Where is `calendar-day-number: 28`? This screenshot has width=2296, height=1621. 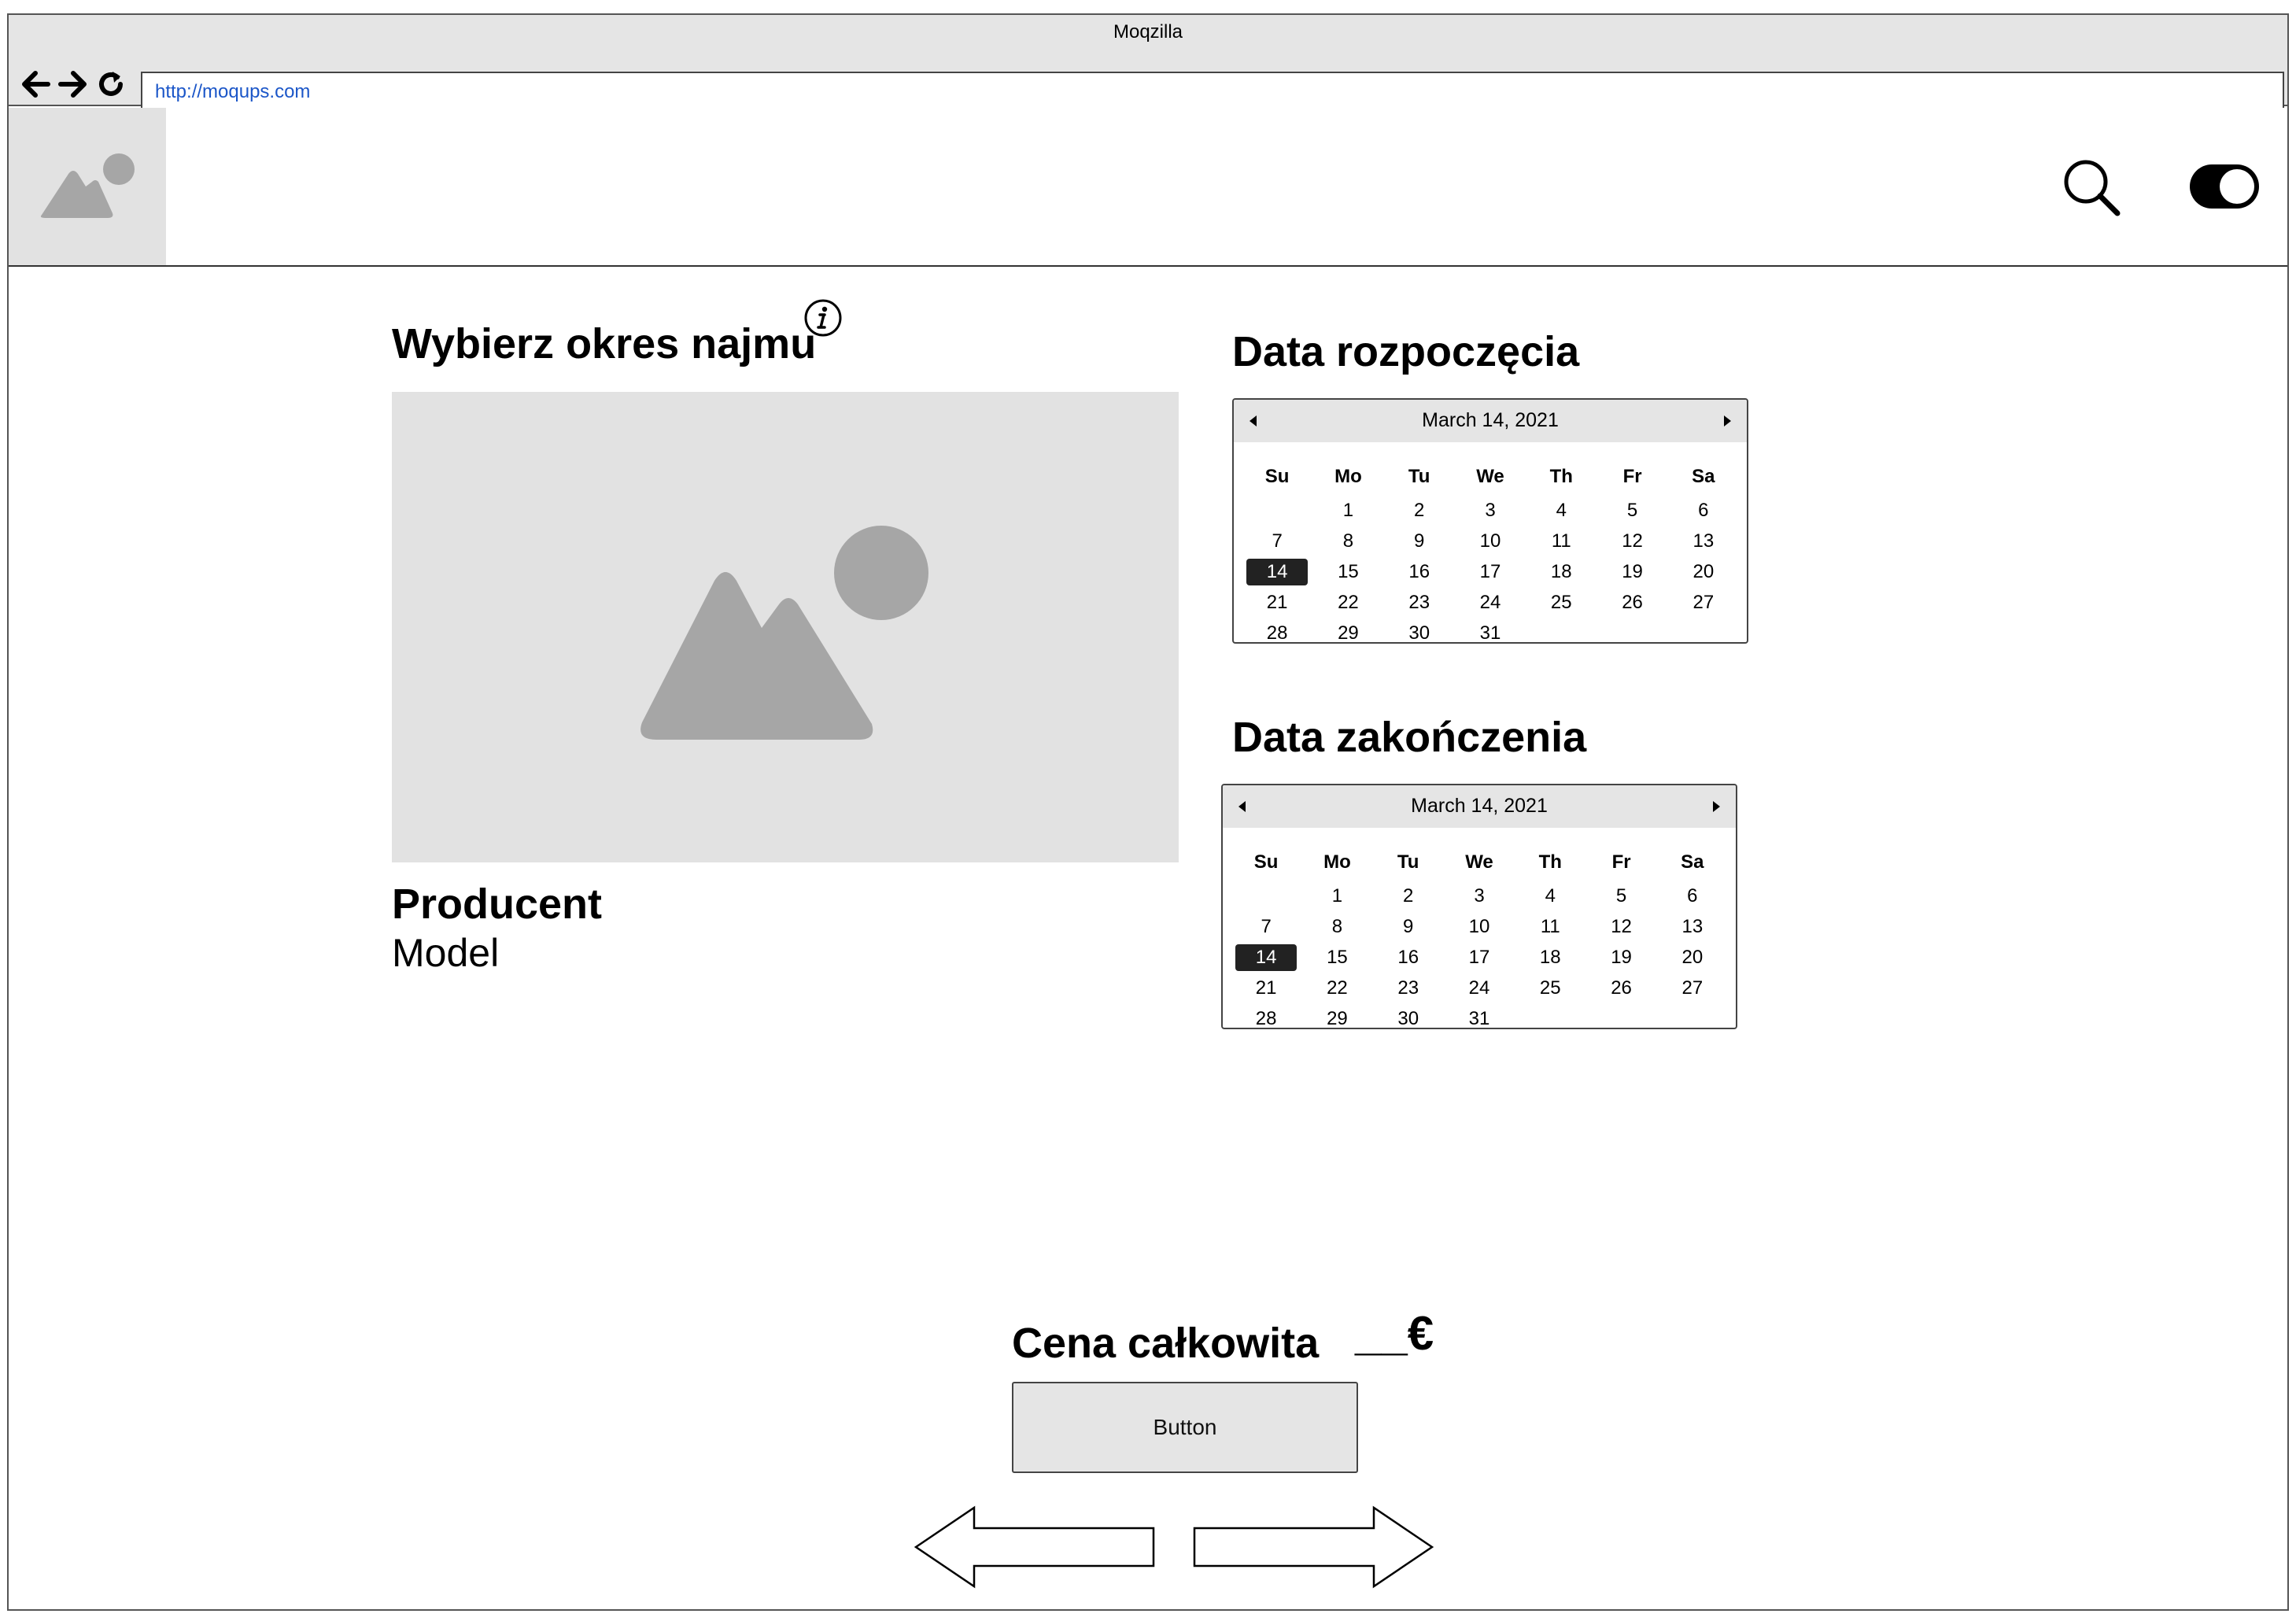
calendar-day-number: 28 is located at coordinates (1277, 633).